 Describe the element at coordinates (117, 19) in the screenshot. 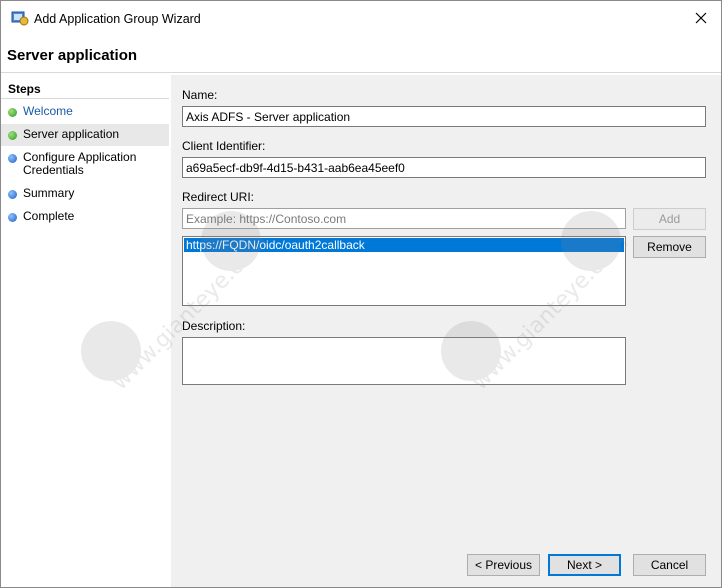

I see `window-title: Add Application Group Wizard` at that location.